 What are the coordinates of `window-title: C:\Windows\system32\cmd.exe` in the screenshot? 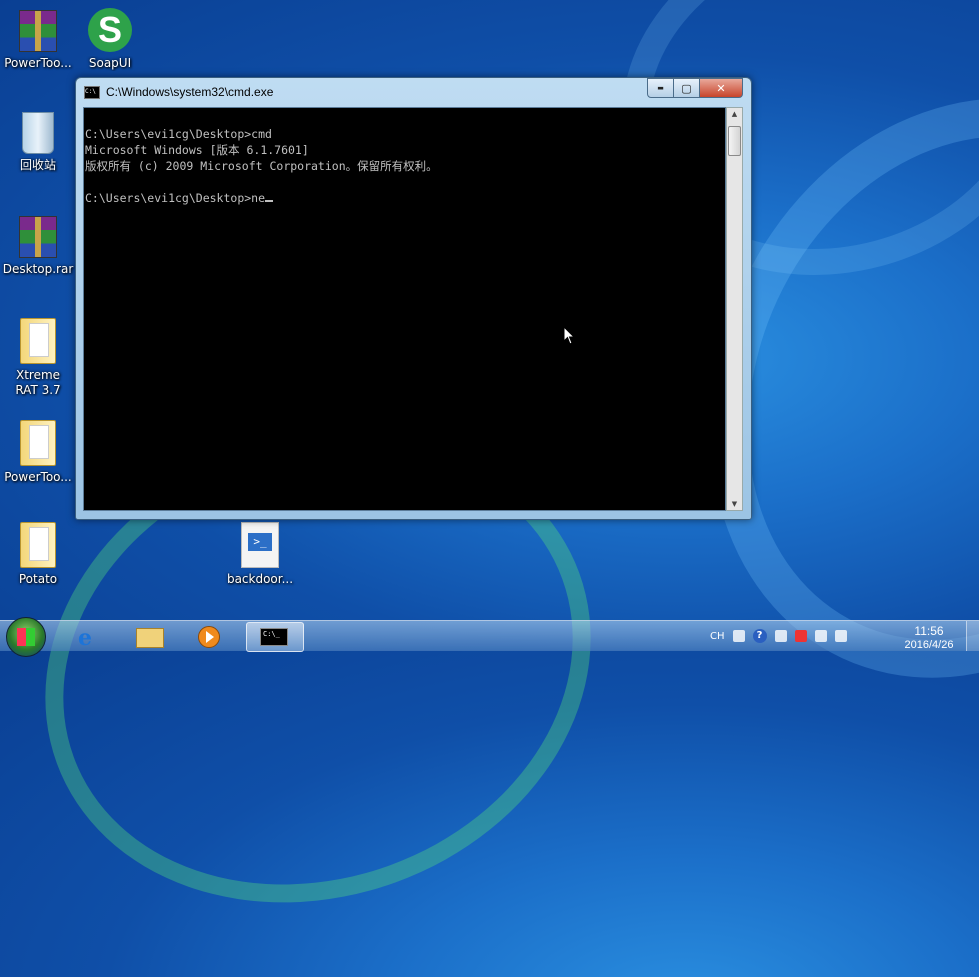 It's located at (190, 92).